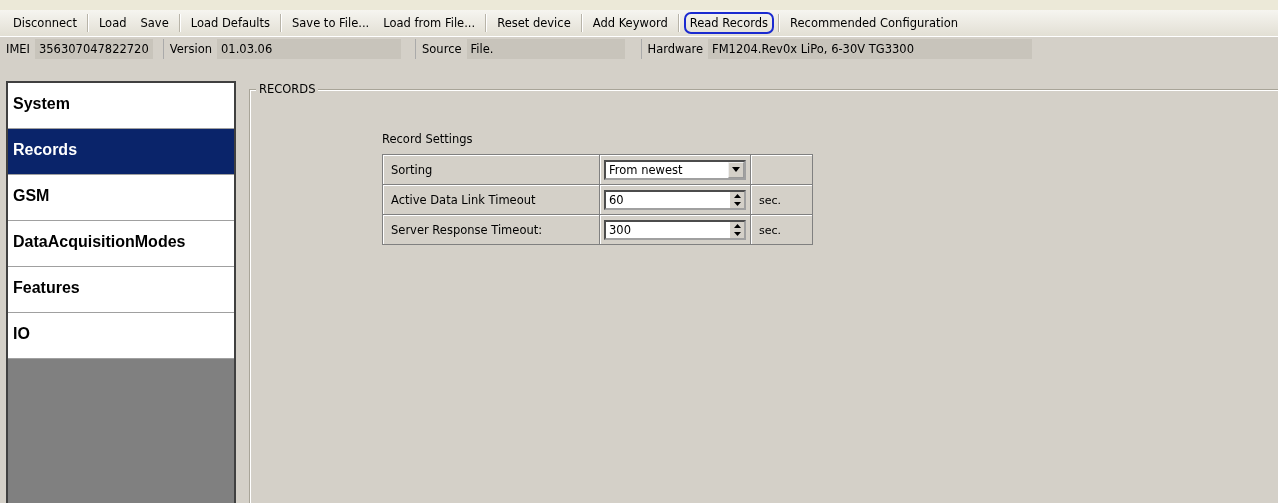 This screenshot has width=1278, height=503. Describe the element at coordinates (534, 23) in the screenshot. I see `toolbar-button: Reset device` at that location.